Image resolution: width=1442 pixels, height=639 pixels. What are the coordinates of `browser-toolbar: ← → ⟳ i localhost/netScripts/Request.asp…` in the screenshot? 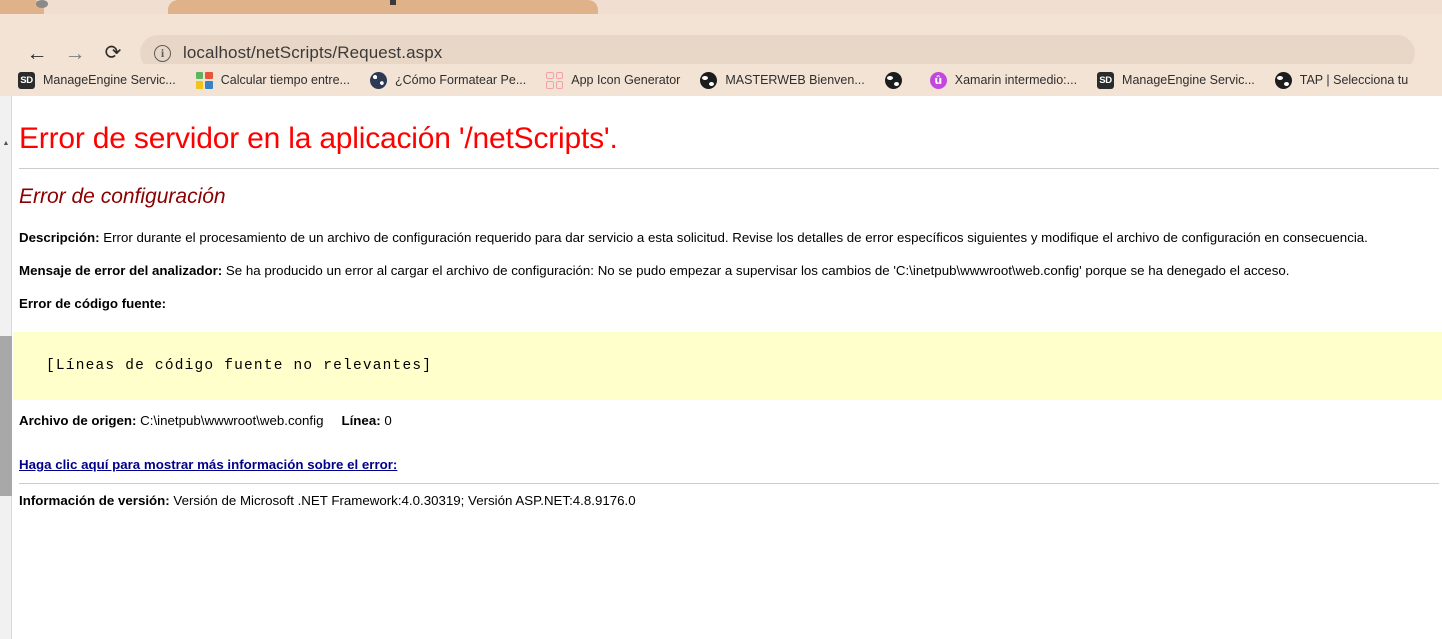 It's located at (721, 42).